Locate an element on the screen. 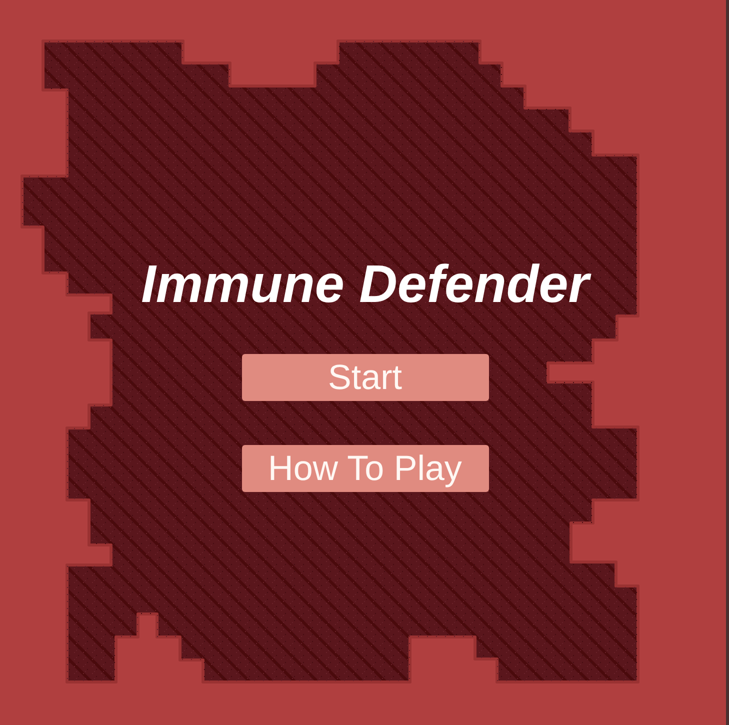 Image resolution: width=729 pixels, height=725 pixels. game-title: Immune Defender is located at coordinates (365, 285).